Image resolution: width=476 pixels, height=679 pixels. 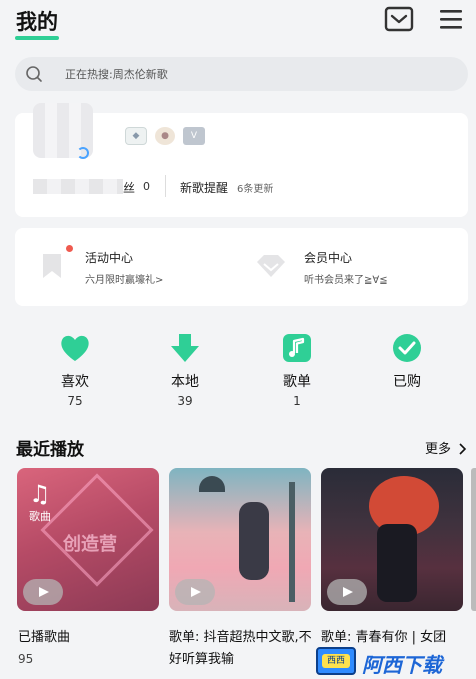 I want to click on page-title: 我的, so click(x=37, y=22).